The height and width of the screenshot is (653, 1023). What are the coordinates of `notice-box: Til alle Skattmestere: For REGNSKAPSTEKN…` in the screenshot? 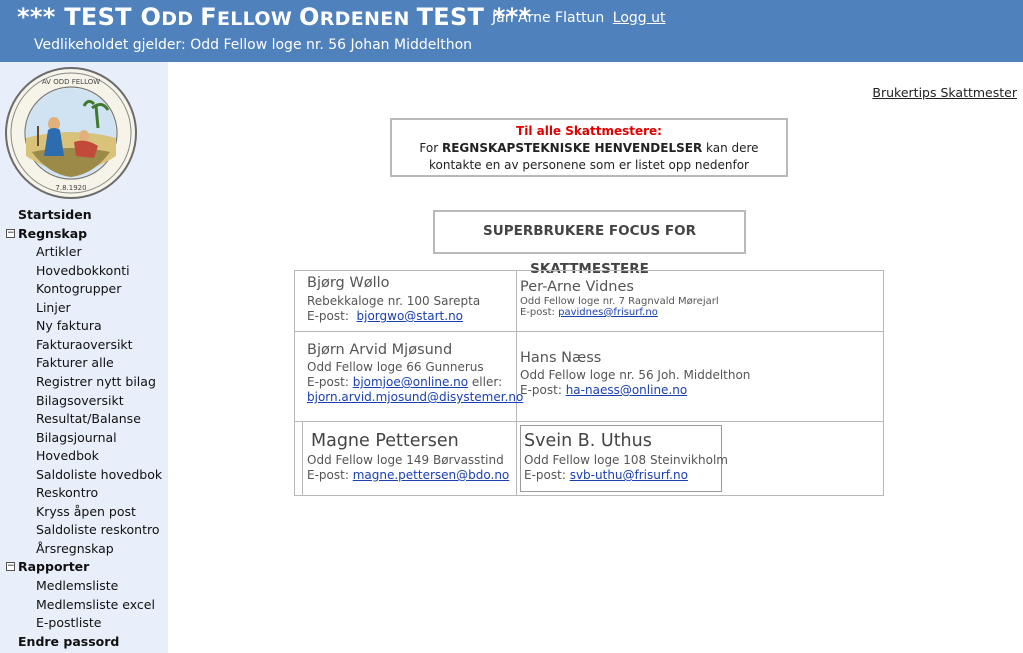 It's located at (589, 147).